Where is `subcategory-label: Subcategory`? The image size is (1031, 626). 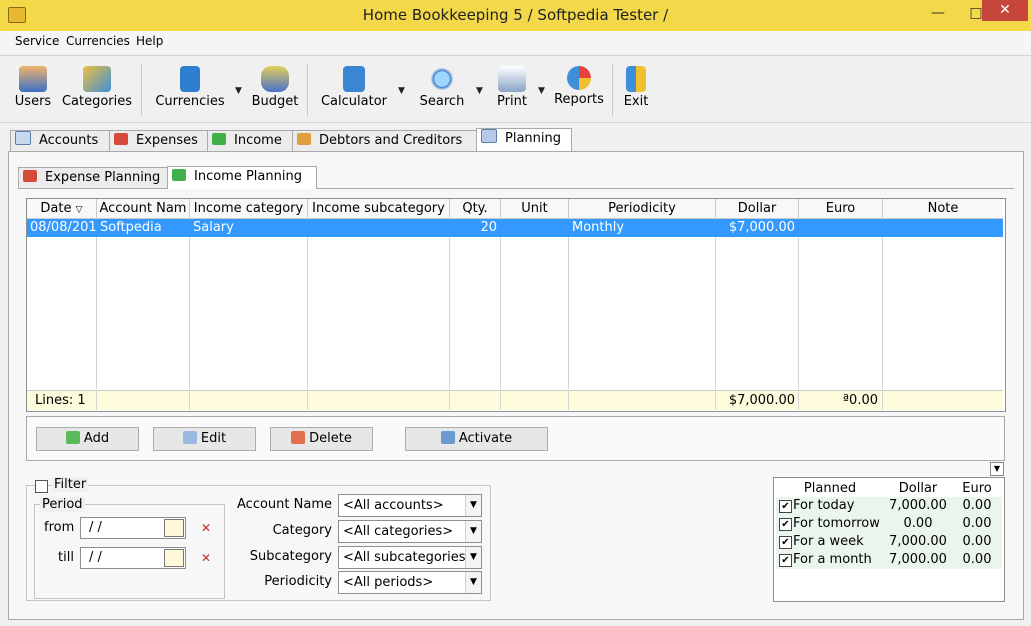
subcategory-label: Subcategory is located at coordinates (290, 556).